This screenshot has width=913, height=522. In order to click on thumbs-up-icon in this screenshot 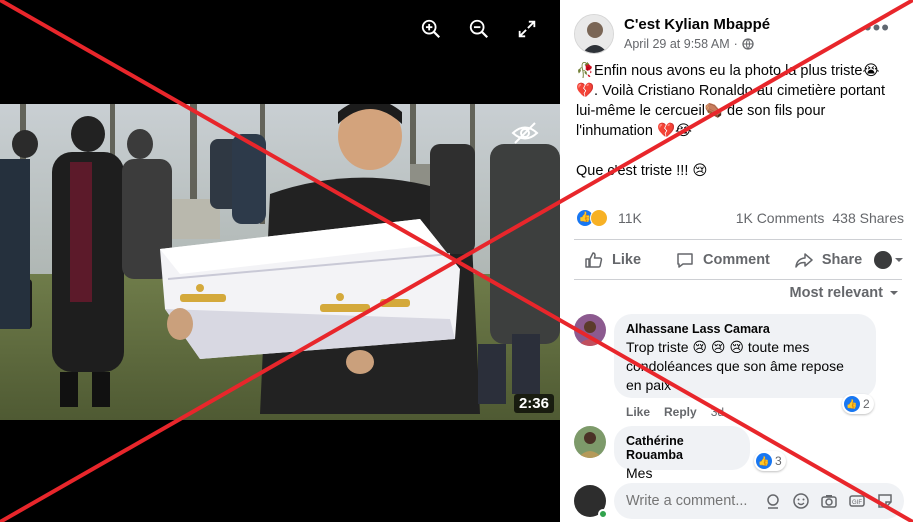, I will do `click(594, 260)`.